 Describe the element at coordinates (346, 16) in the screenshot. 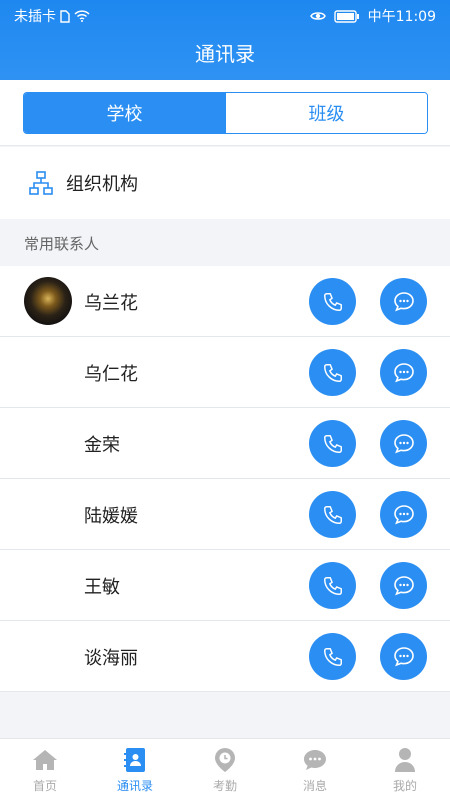

I see `battery-icon` at that location.